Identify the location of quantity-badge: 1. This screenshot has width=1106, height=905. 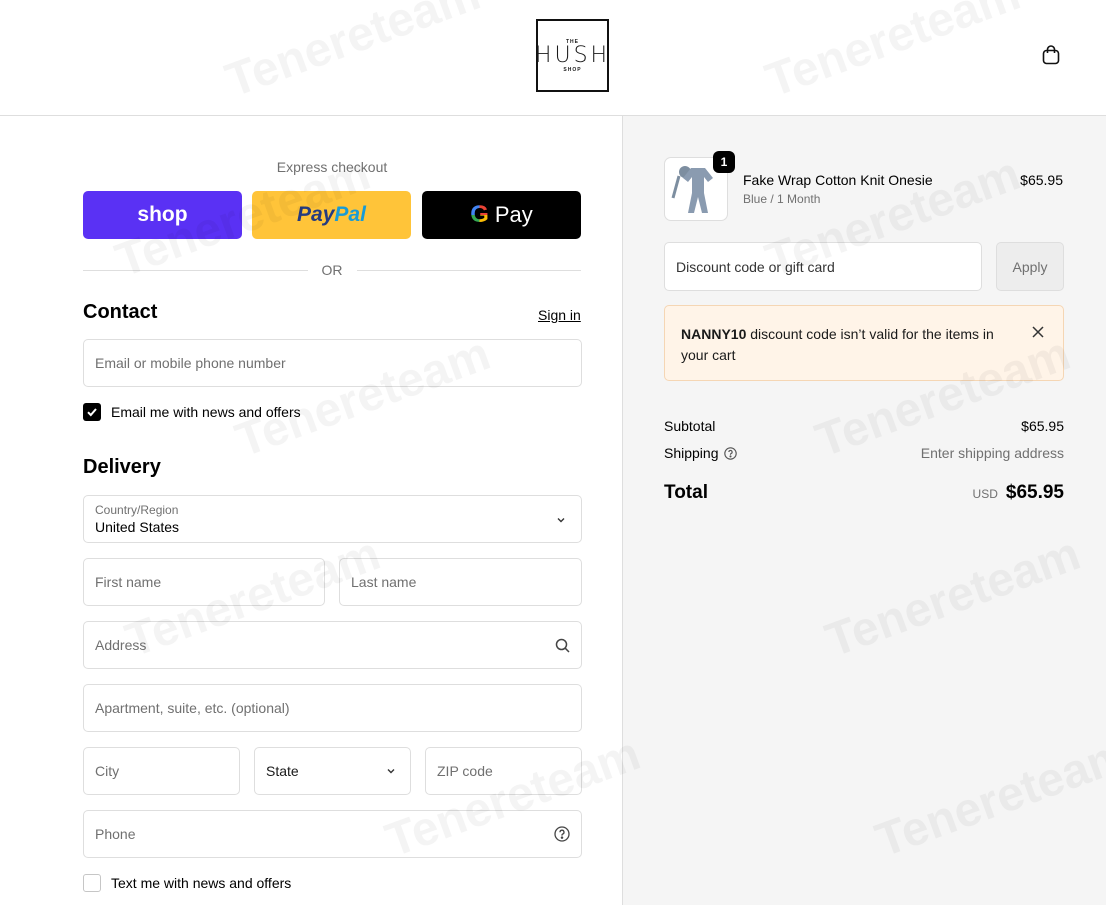
(724, 162).